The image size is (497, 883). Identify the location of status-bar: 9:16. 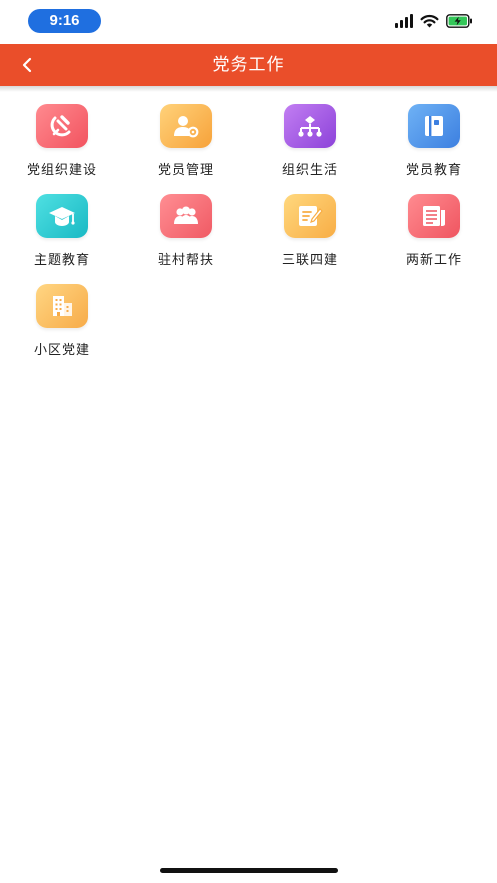
(248, 22).